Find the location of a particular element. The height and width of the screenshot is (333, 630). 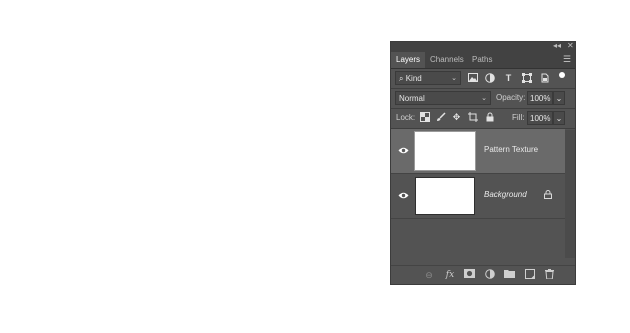

adjustment-filter-icon is located at coordinates (489, 78).